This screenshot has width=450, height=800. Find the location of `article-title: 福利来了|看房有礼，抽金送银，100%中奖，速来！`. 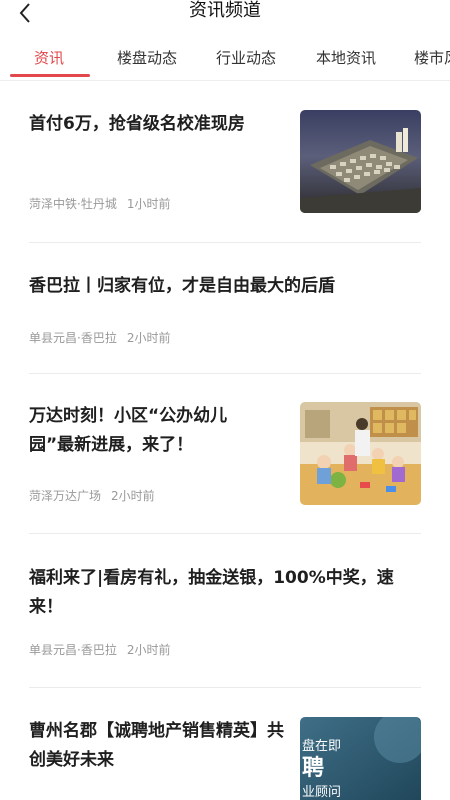

article-title: 福利来了|看房有礼，抽金送银，100%中奖，速来！ is located at coordinates (211, 592).